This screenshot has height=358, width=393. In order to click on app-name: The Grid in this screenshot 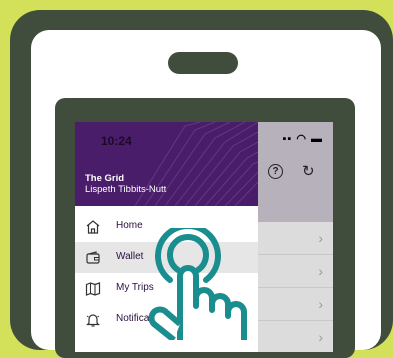, I will do `click(105, 178)`.